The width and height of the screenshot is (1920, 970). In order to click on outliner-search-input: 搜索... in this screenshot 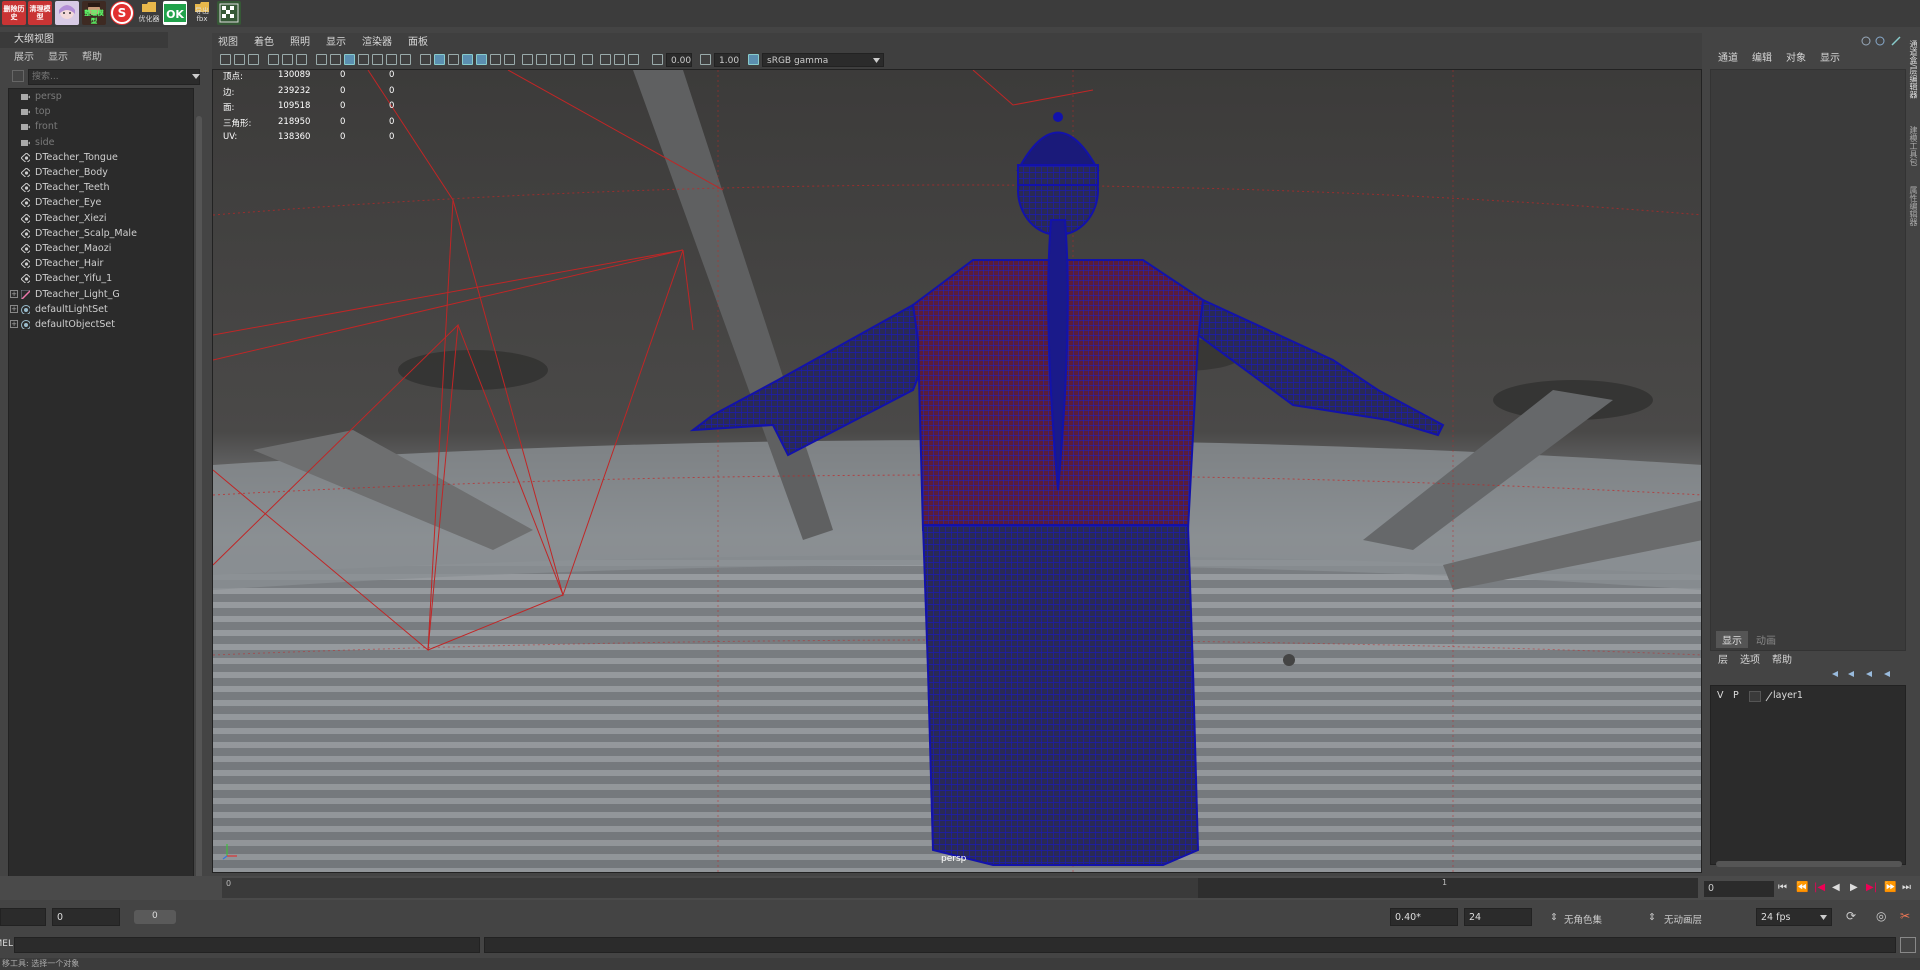, I will do `click(114, 77)`.